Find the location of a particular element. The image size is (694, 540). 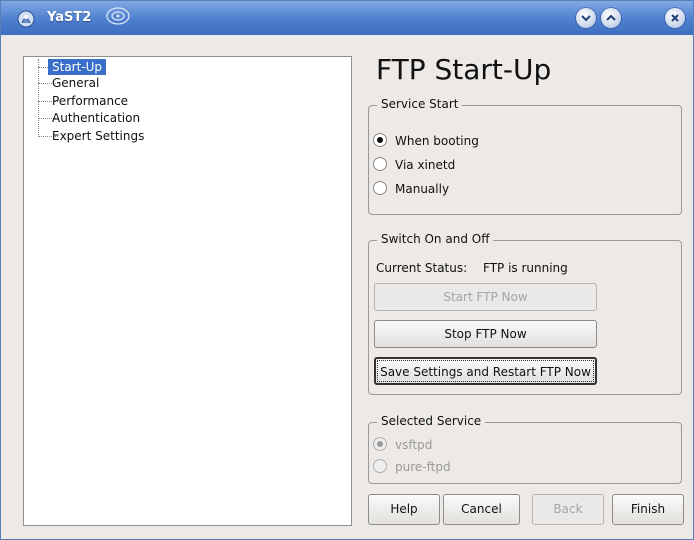

cancel-button: Cancel is located at coordinates (481, 509).